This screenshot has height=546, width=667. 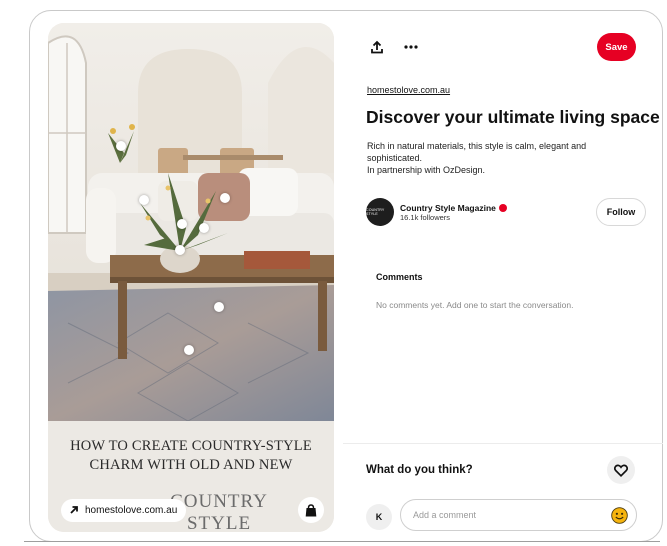 I want to click on shopping-bag-icon, so click(x=311, y=509).